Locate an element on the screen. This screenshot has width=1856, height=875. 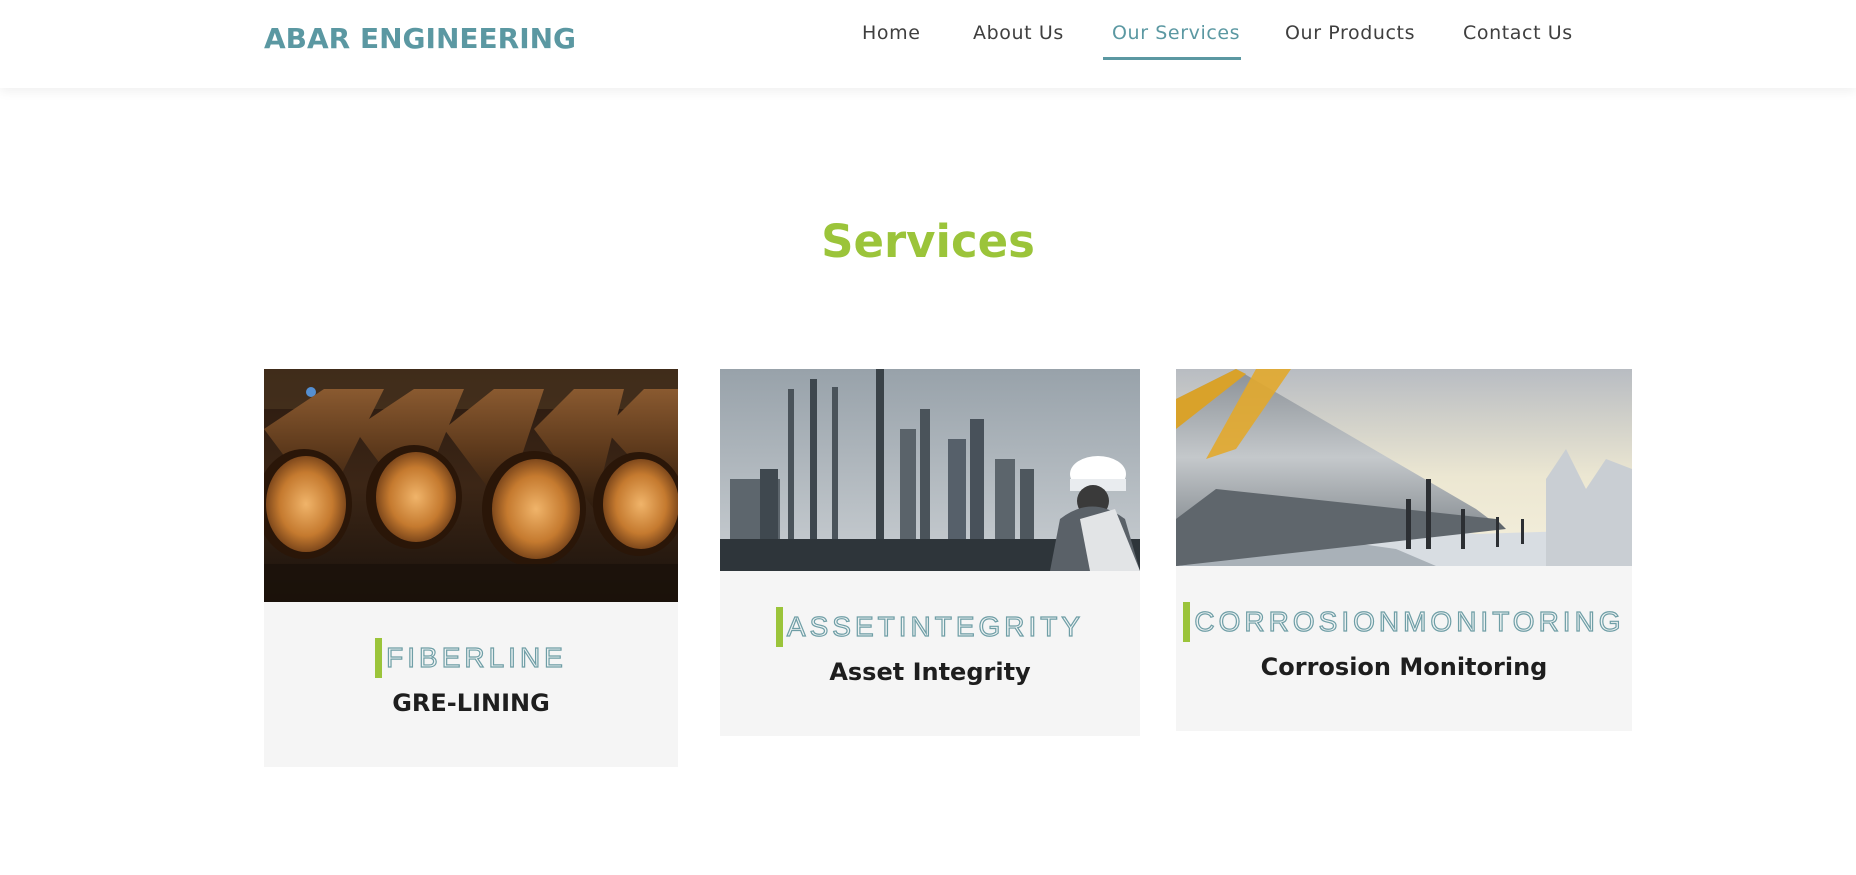
service-tag: FIBERLINE is located at coordinates (471, 658).